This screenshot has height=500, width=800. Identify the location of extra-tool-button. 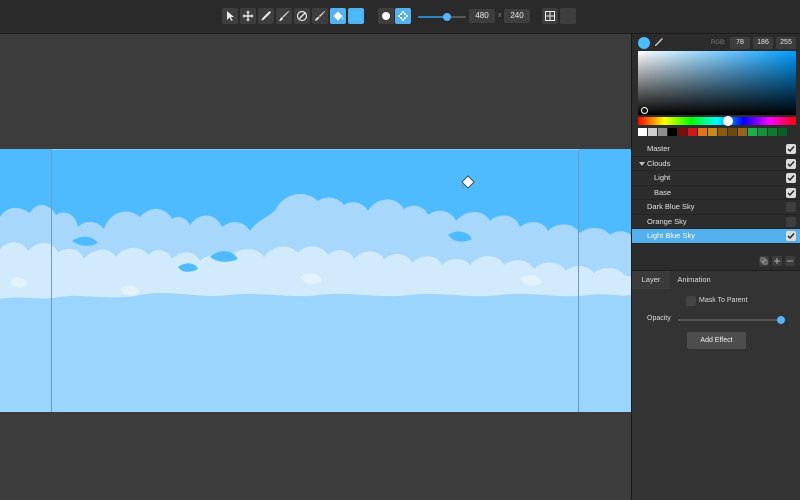
(568, 16).